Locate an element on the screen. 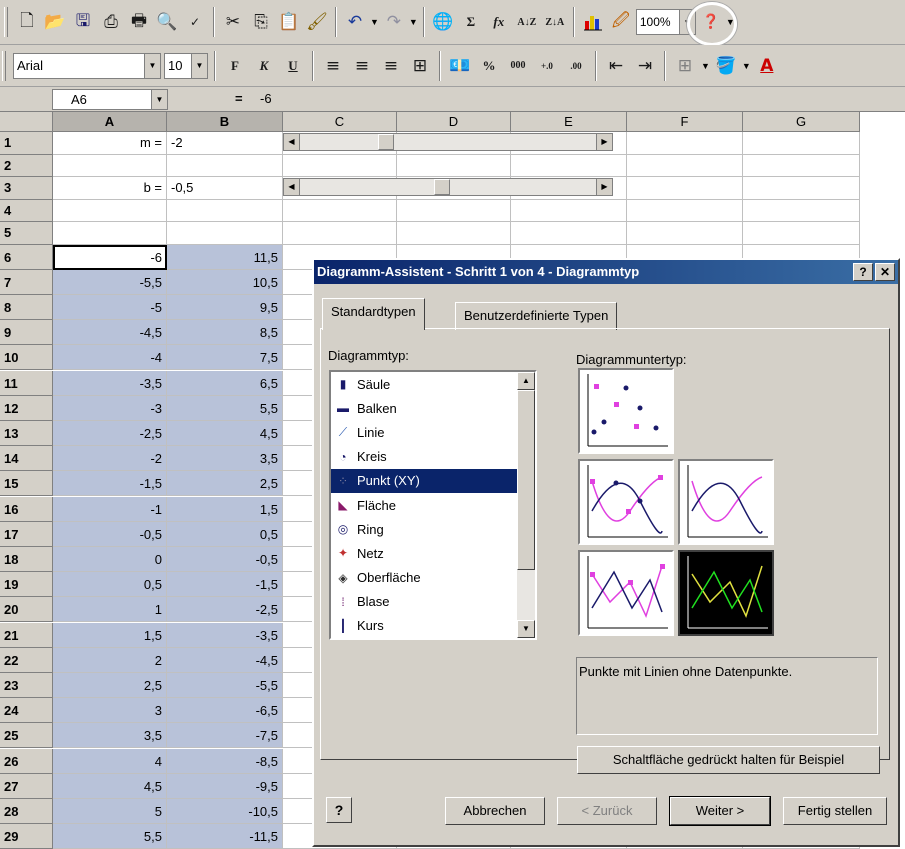 This screenshot has width=905, height=849. underline-button: U is located at coordinates (293, 66).